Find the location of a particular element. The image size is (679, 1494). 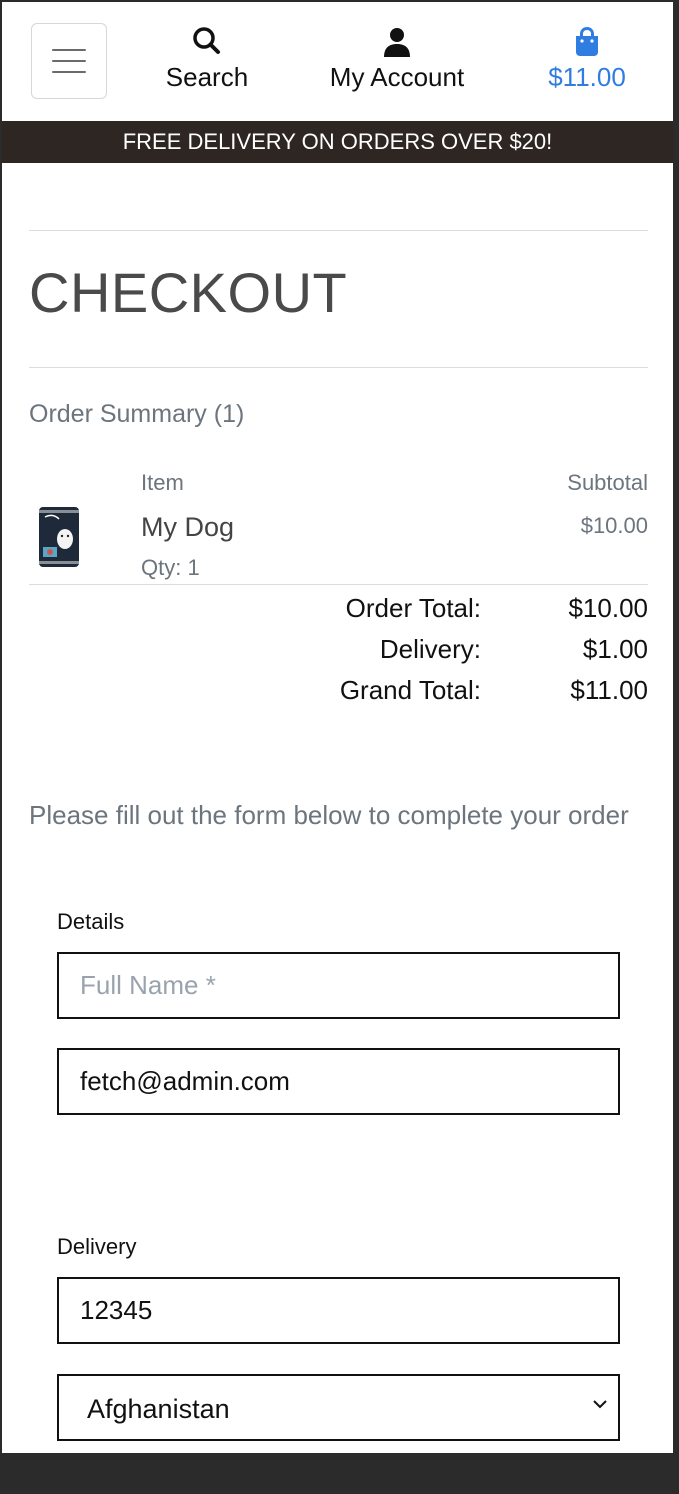

site-header: Search My Account $11.00 is located at coordinates (337, 61).